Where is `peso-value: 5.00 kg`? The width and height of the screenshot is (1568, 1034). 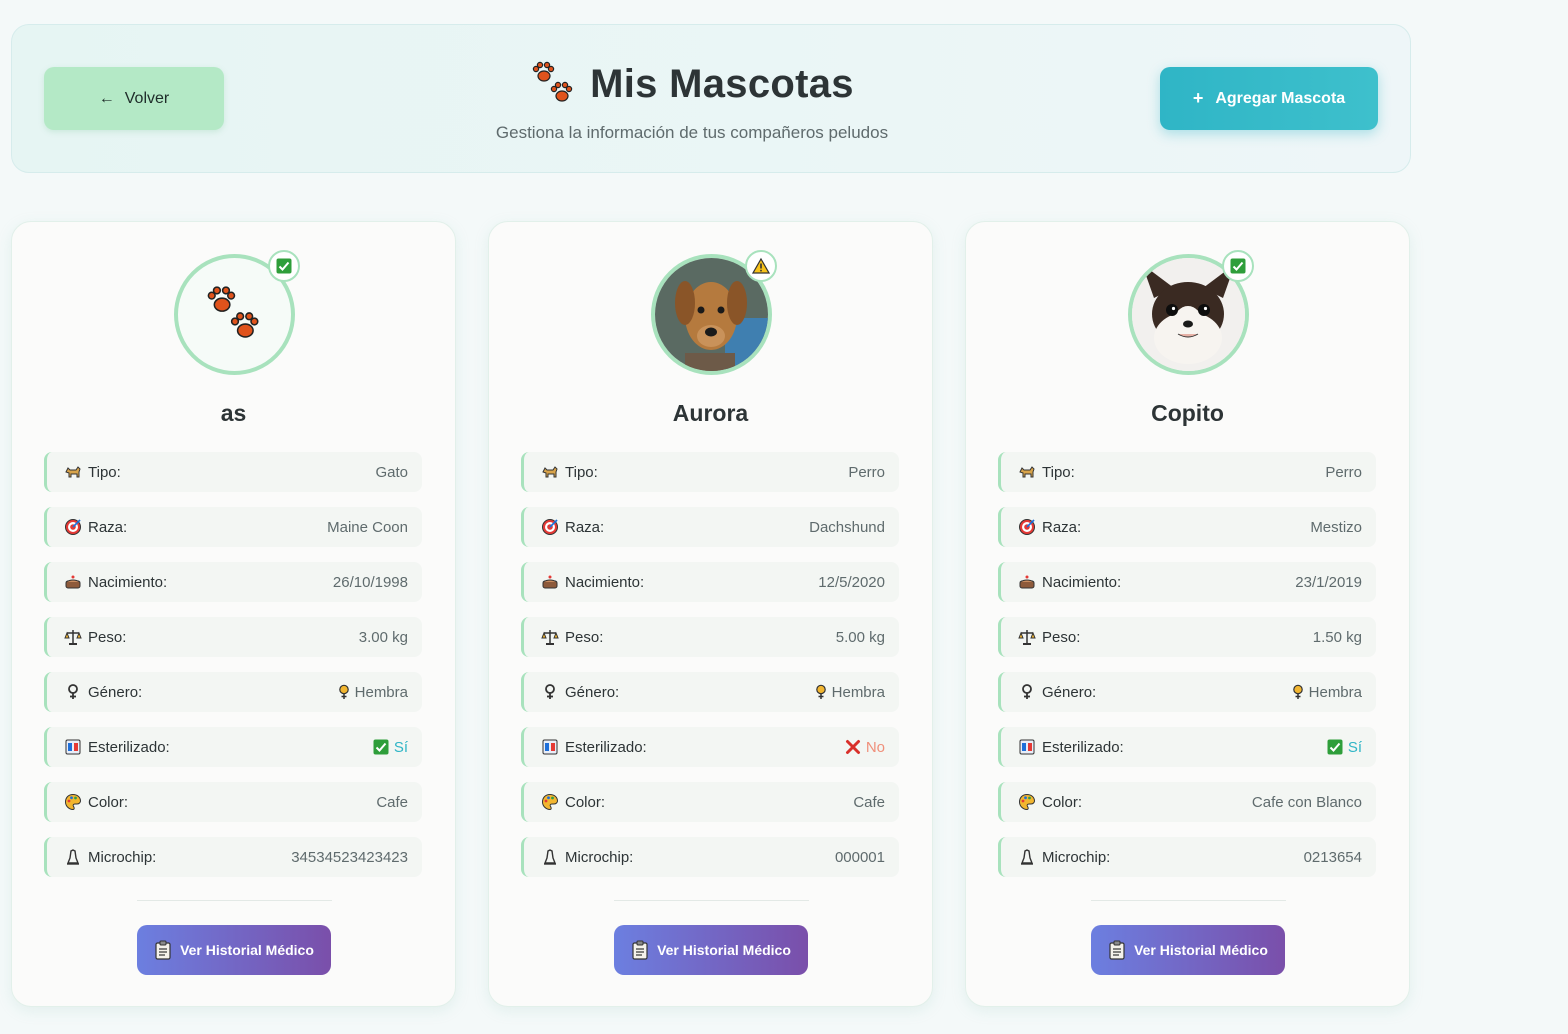 peso-value: 5.00 kg is located at coordinates (860, 637).